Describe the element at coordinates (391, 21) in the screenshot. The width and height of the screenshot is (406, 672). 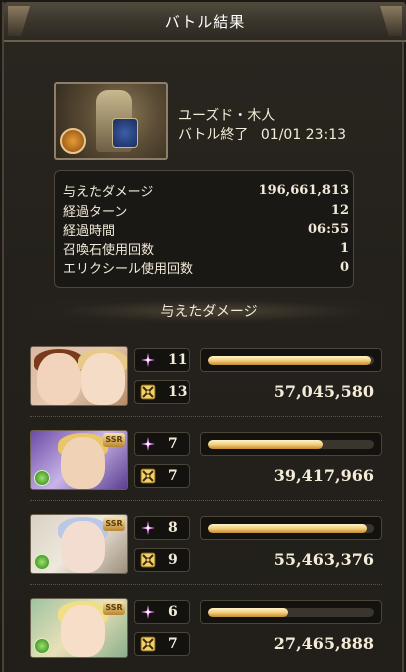
I see `header-ornament-right` at that location.